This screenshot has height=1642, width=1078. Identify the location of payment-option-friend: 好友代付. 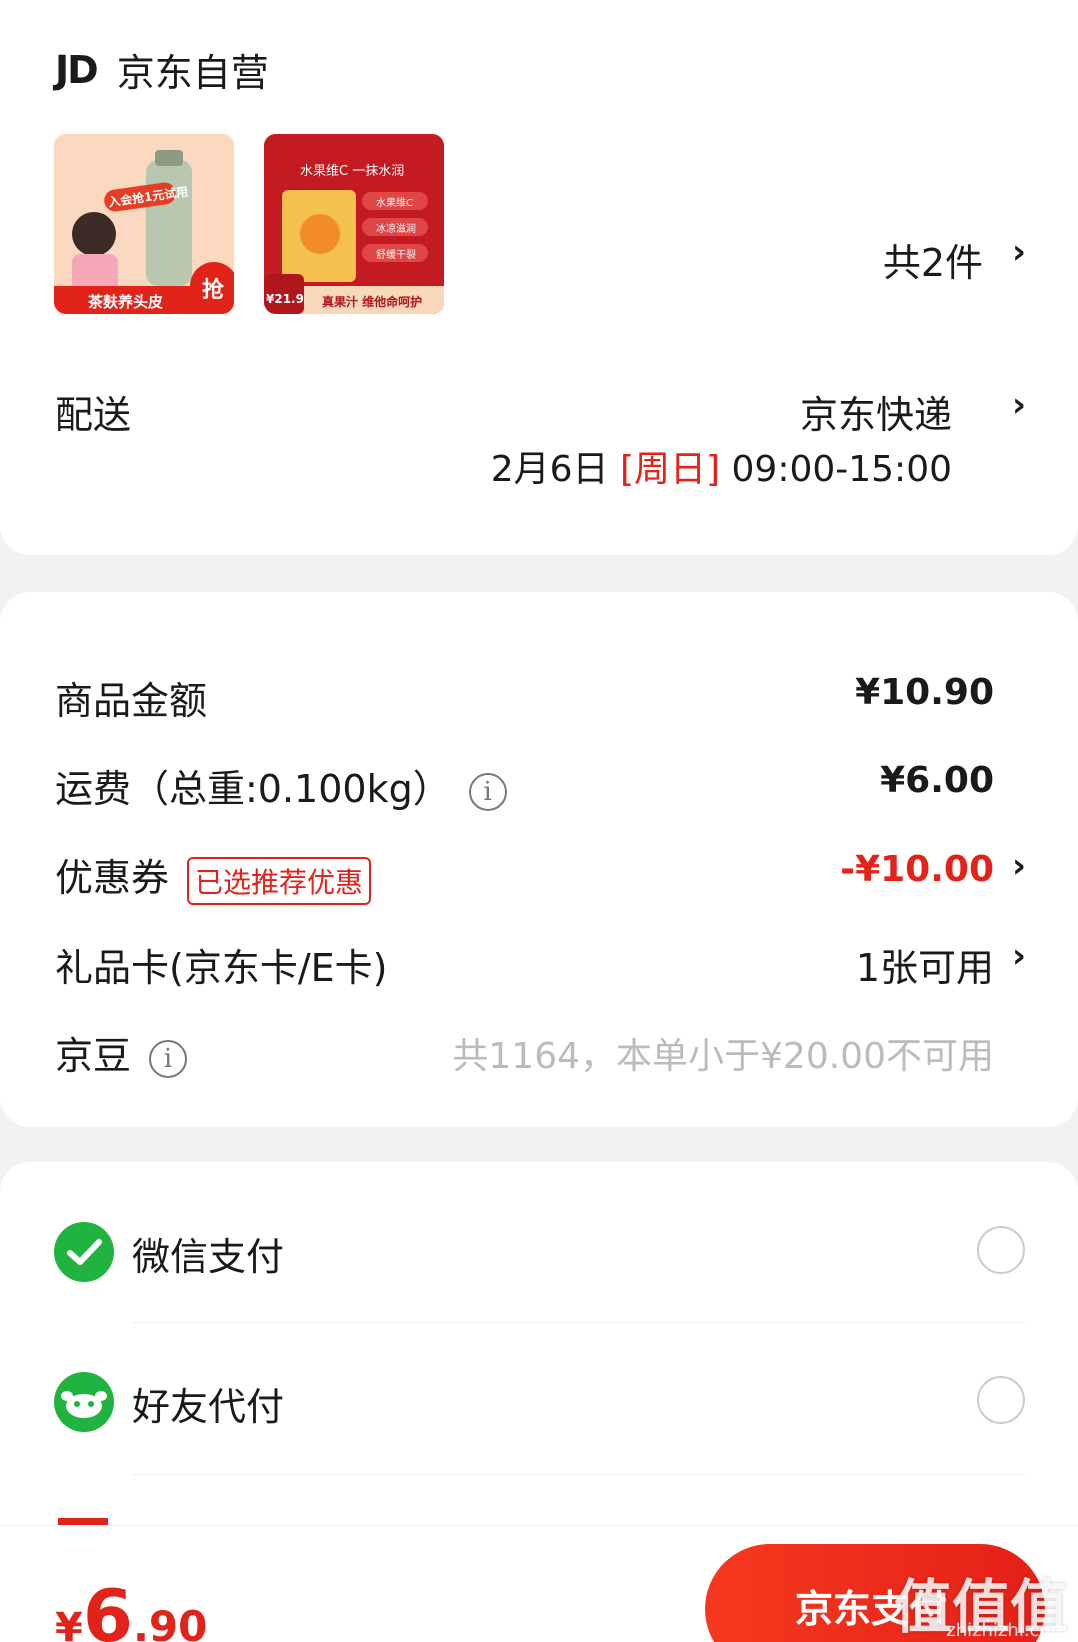
(539, 1399).